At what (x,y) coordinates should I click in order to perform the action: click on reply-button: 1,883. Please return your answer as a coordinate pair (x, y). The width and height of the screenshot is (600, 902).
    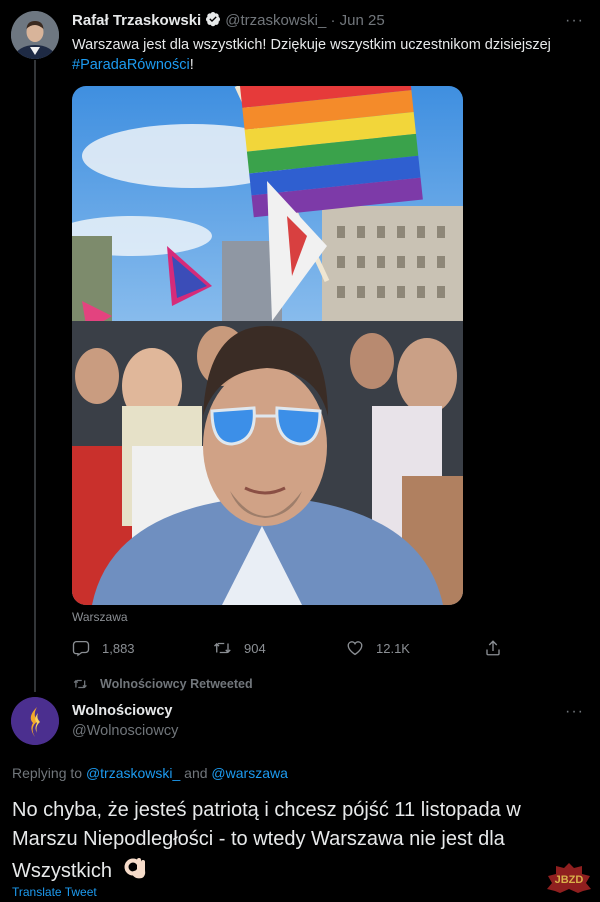
    Looking at the image, I should click on (103, 648).